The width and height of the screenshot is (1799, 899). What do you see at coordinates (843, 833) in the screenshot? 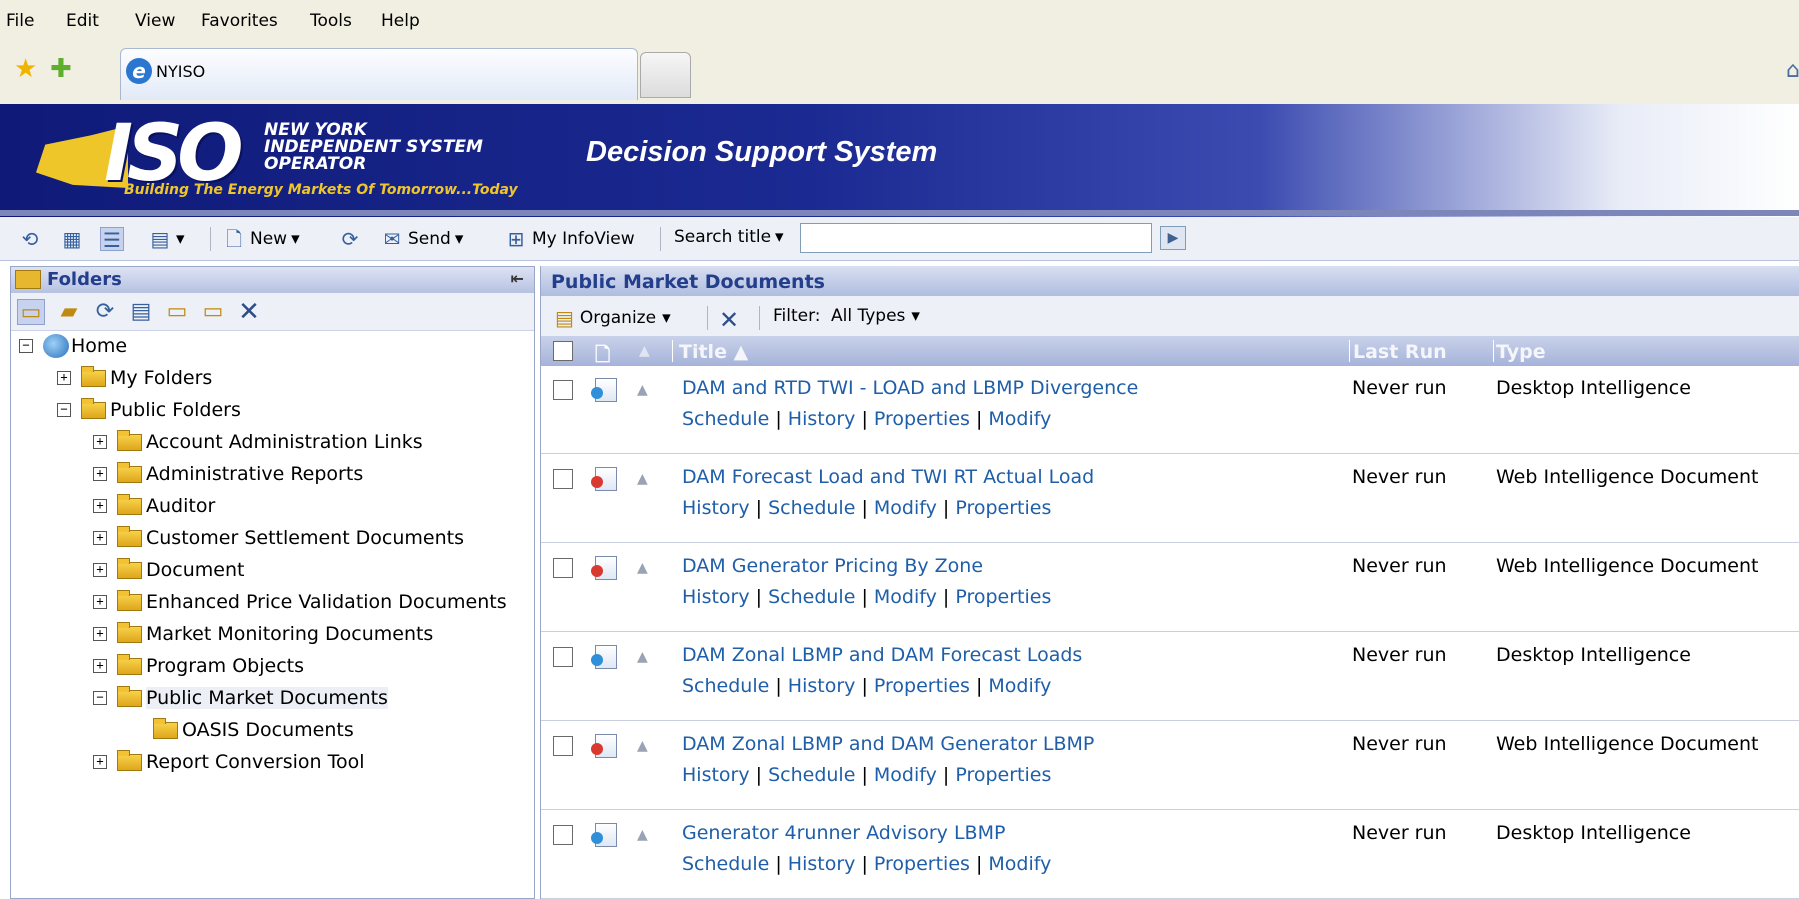
I see `document-title-link: Generator 4runner Advisory LBMP` at bounding box center [843, 833].